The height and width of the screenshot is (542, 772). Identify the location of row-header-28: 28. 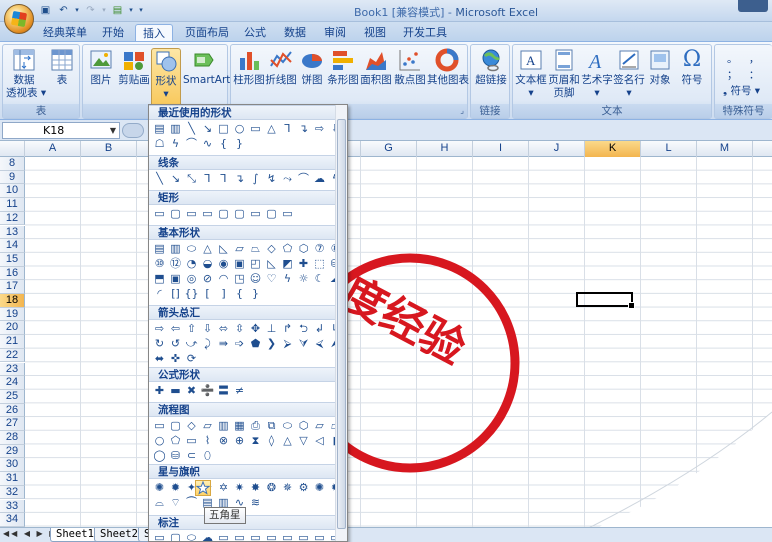
(12, 438).